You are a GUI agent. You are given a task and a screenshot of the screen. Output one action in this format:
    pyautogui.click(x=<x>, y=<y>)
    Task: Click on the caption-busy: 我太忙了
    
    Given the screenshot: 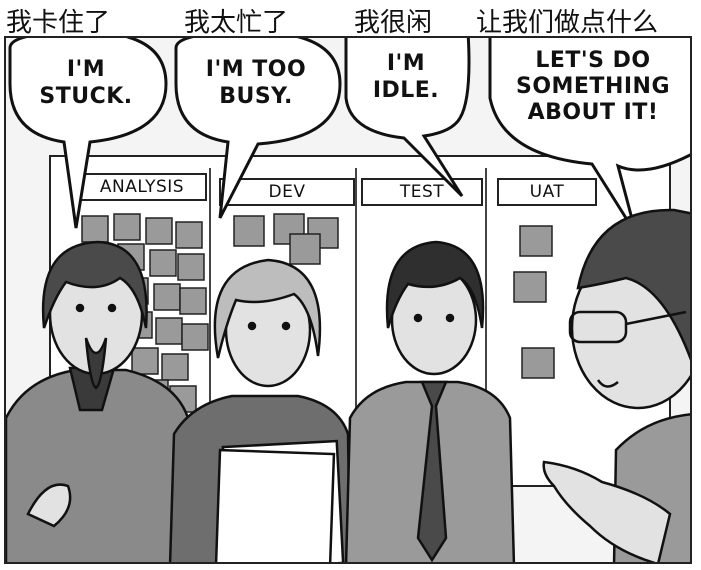 What is the action you would take?
    pyautogui.click(x=236, y=23)
    